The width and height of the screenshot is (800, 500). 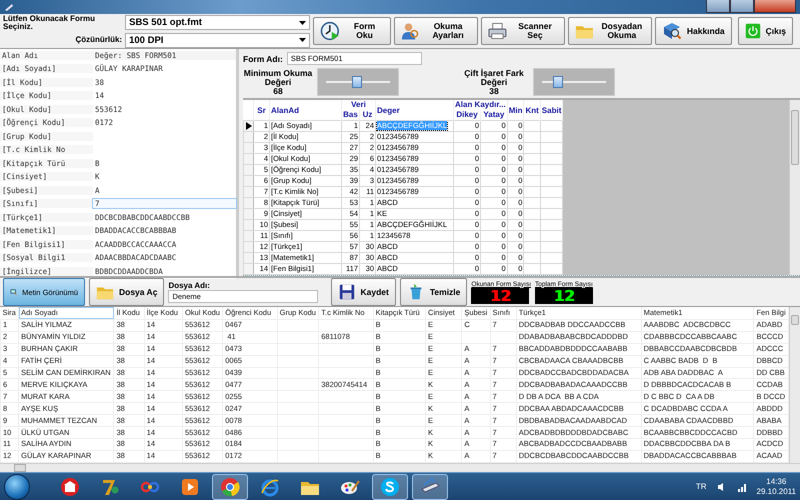 I want to click on slider-label: Minimum Okuma Değeri 68, so click(x=278, y=82).